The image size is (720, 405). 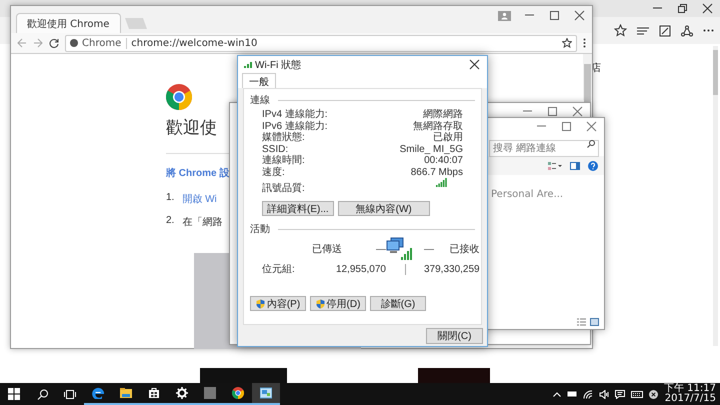 I want to click on restore-icon, so click(x=682, y=8).